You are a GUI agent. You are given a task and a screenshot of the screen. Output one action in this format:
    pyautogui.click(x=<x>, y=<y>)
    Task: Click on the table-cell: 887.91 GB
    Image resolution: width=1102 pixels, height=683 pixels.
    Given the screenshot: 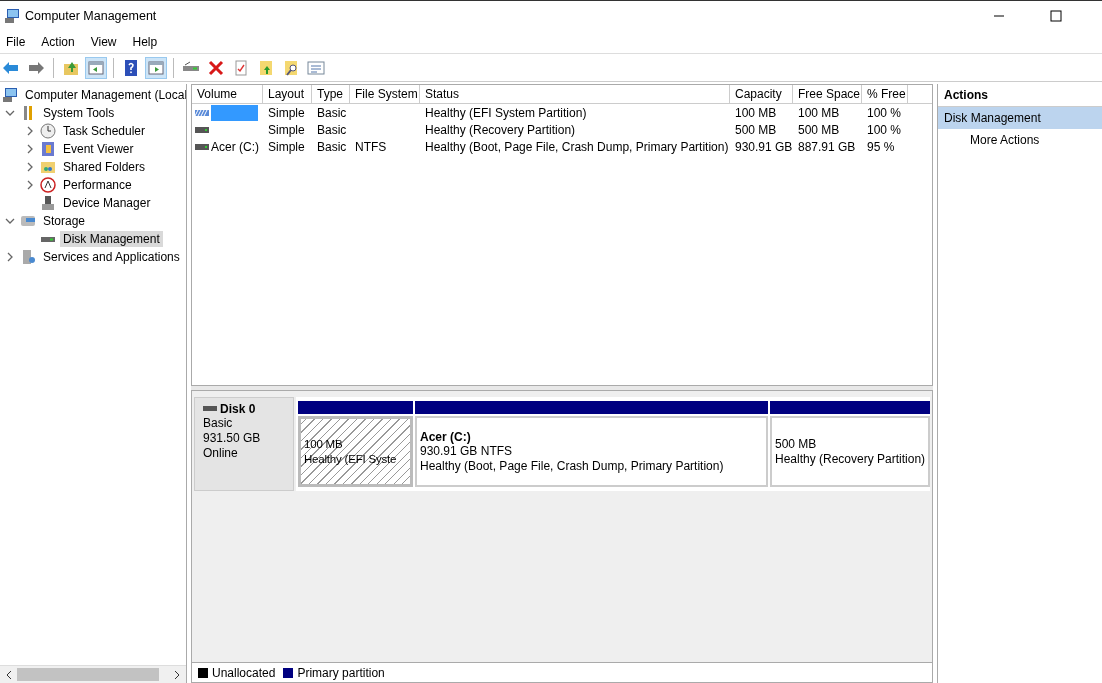 What is the action you would take?
    pyautogui.click(x=827, y=146)
    